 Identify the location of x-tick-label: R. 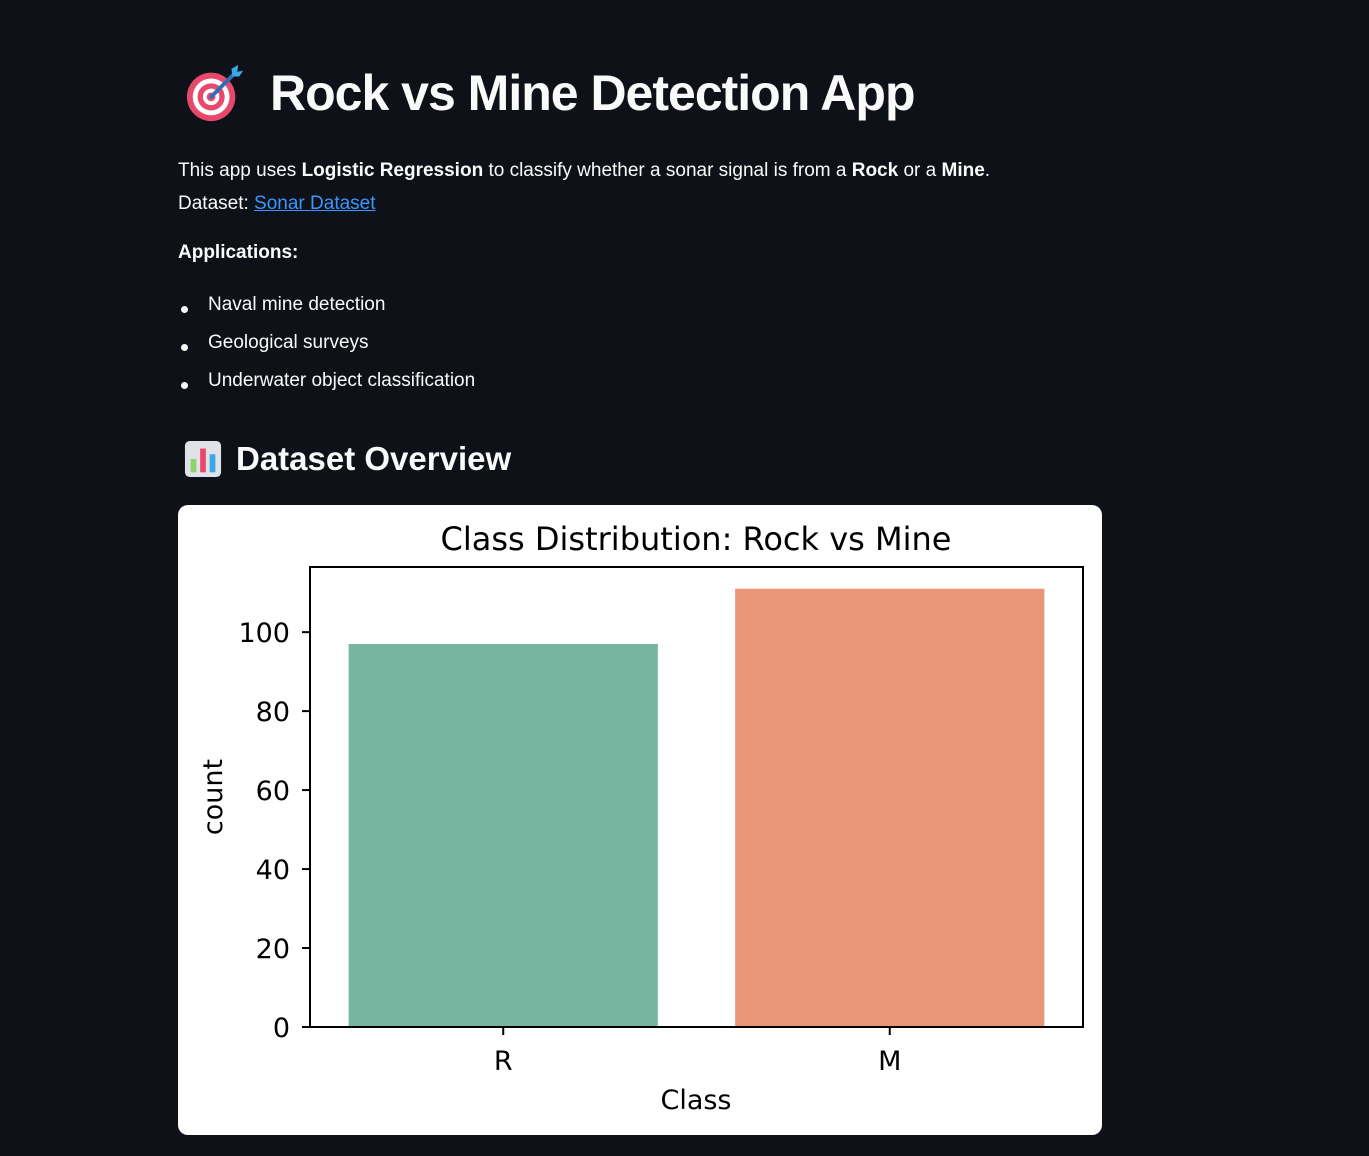
(503, 1061).